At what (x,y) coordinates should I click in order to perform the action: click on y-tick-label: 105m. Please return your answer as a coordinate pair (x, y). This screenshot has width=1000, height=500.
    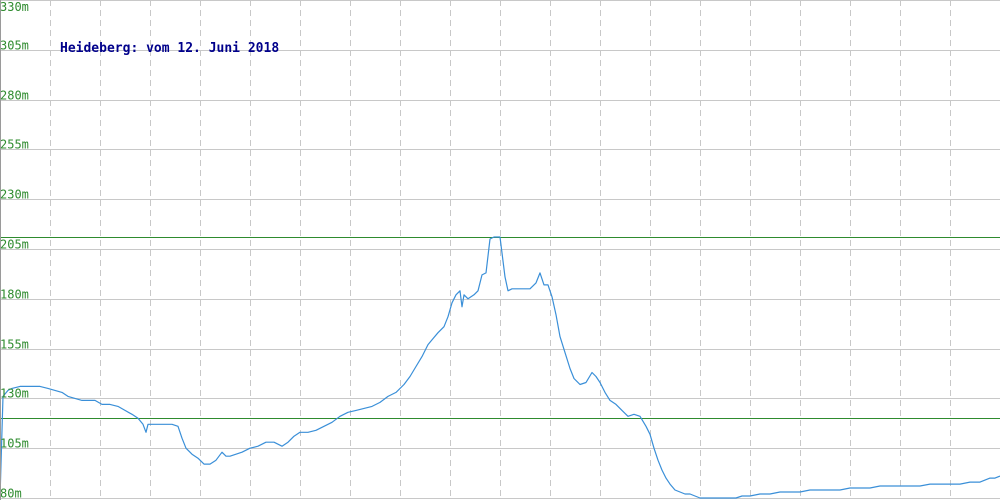
    Looking at the image, I should click on (14, 444).